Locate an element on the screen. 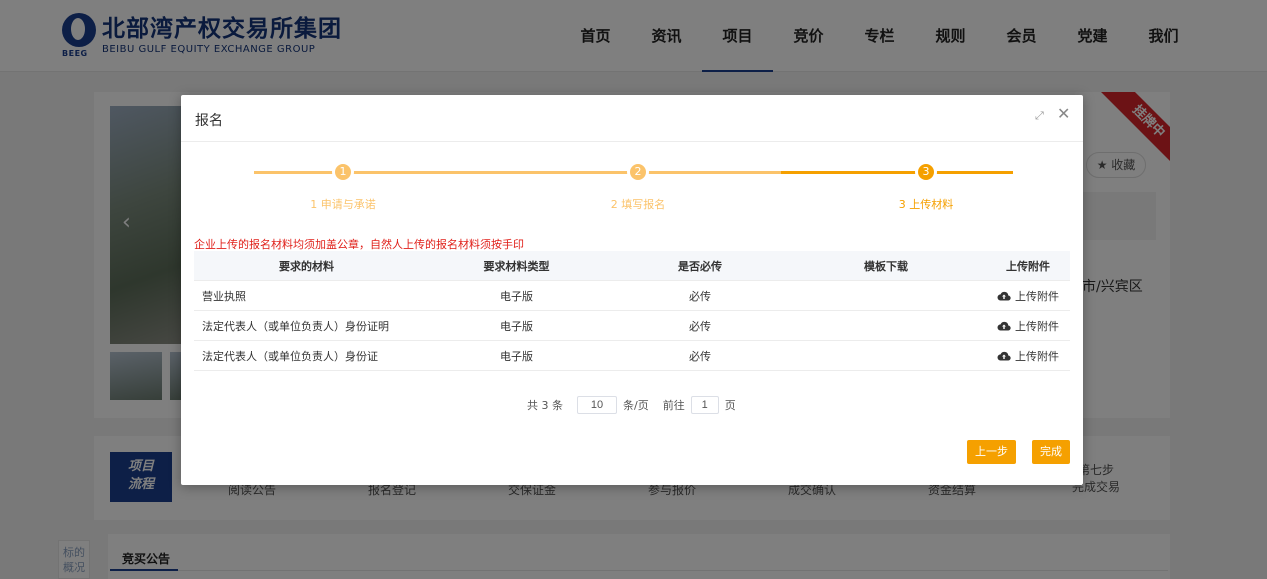 The width and height of the screenshot is (1267, 579). dialog-title: 报名 is located at coordinates (209, 121).